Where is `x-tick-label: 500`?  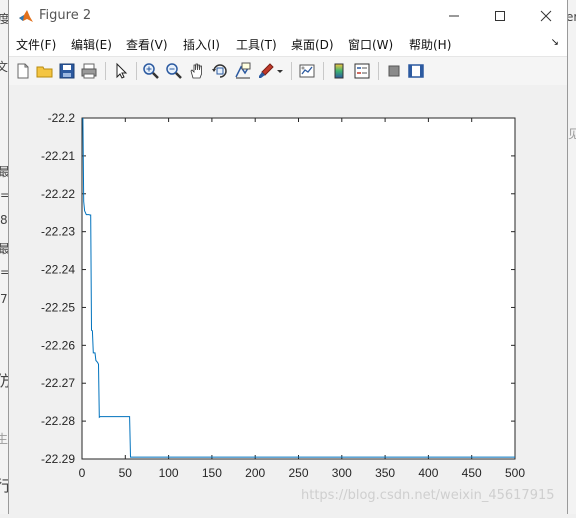
x-tick-label: 500 is located at coordinates (515, 473).